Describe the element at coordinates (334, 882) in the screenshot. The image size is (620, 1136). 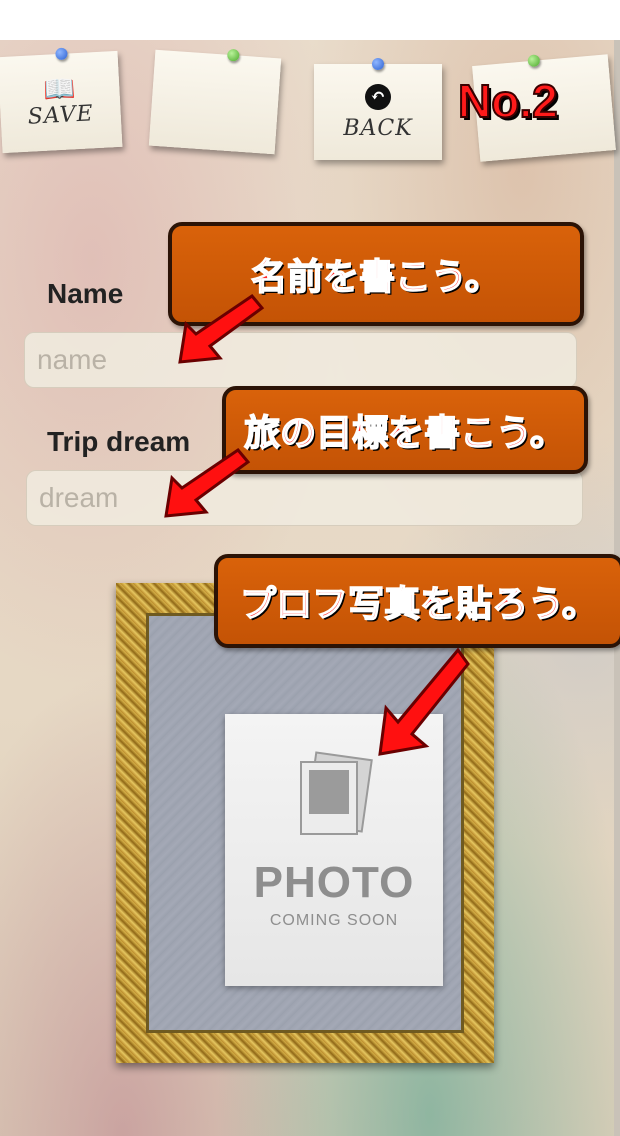
I see `photo-title: PHOTO` at that location.